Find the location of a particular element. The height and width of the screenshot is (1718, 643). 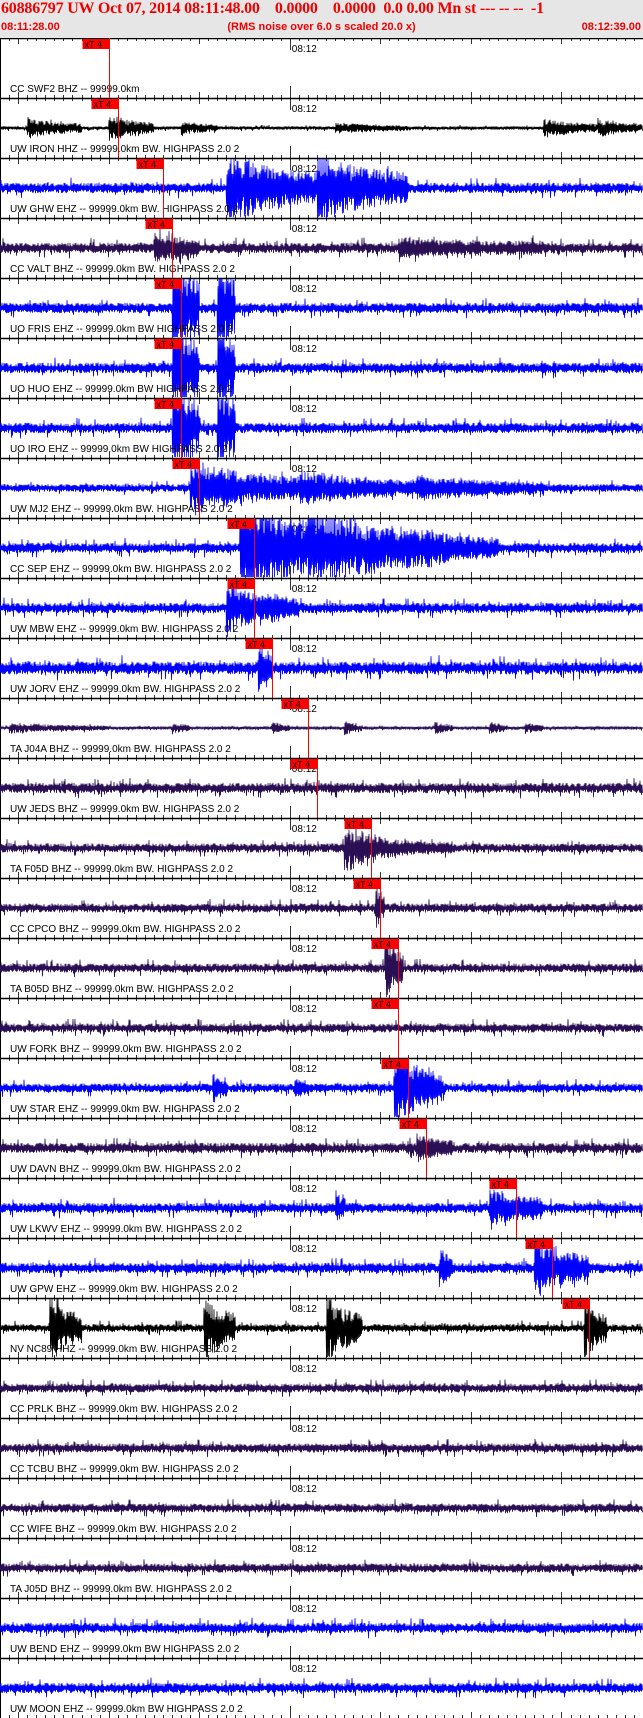

station-label: CC SWF2 BHZ -- 99999.0km is located at coordinates (74, 89).